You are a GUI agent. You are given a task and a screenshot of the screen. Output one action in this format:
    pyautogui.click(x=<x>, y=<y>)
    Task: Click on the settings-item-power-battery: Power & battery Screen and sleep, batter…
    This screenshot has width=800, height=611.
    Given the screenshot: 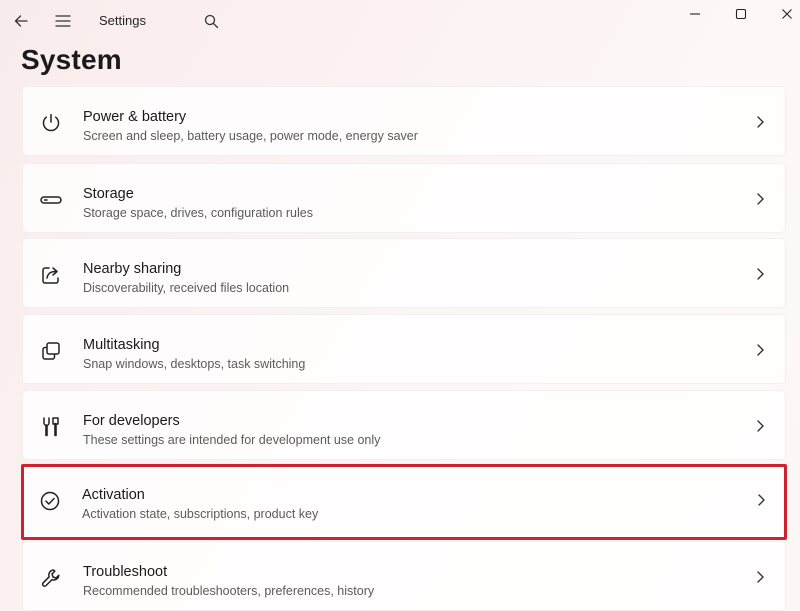 What is the action you would take?
    pyautogui.click(x=404, y=121)
    